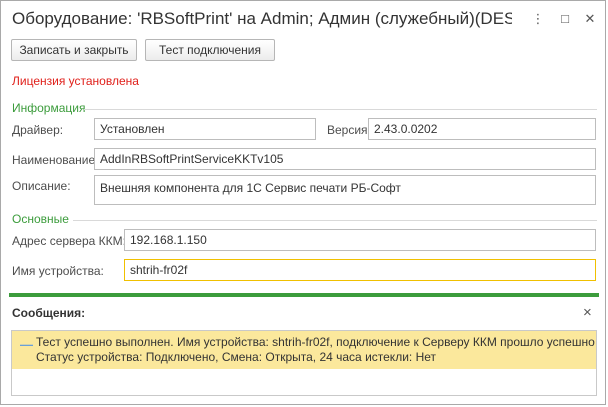  Describe the element at coordinates (565, 19) in the screenshot. I see `maximize-icon: □` at that location.